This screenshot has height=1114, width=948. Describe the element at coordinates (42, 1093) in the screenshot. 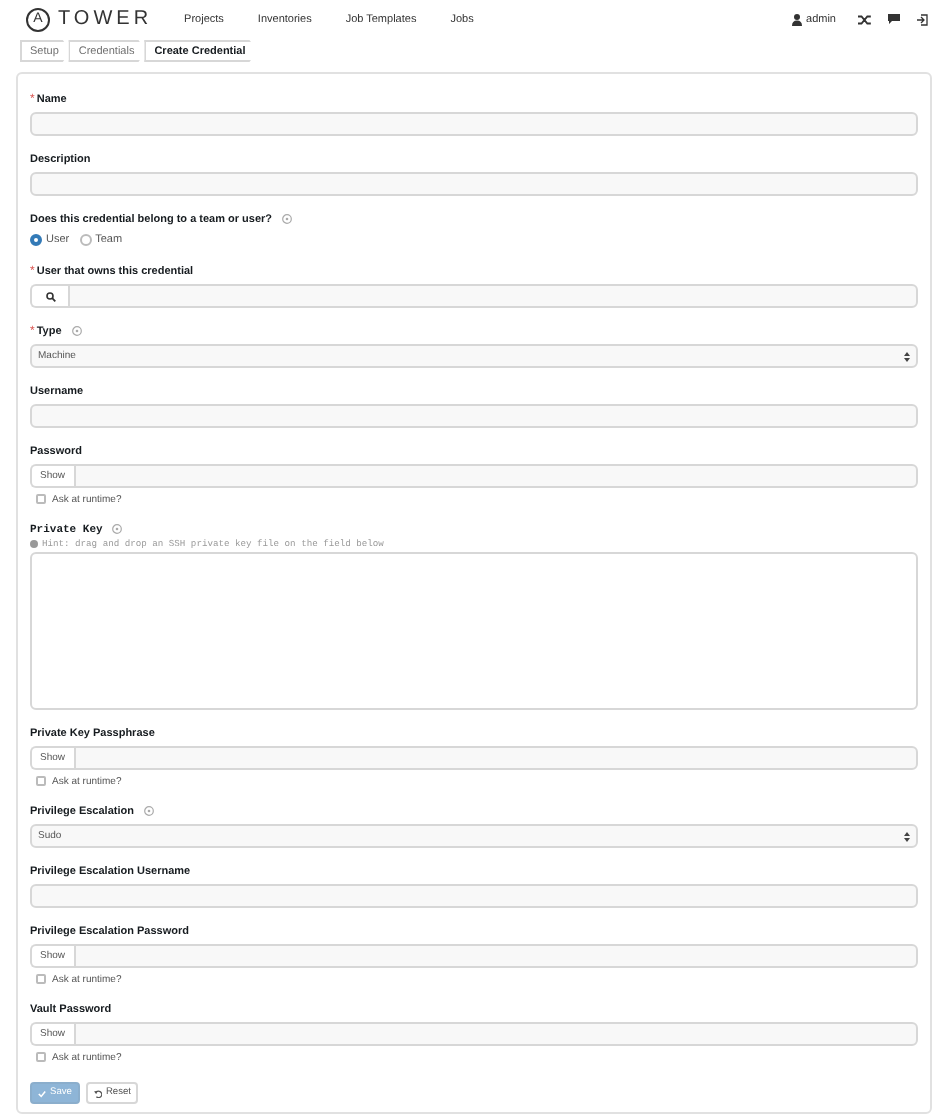

I see `check-icon` at that location.